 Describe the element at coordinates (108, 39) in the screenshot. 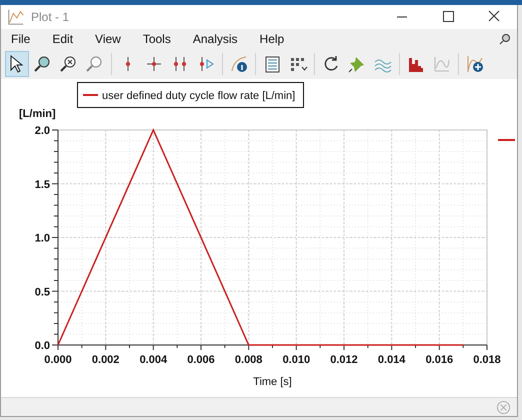

I see `menu-item: View` at that location.